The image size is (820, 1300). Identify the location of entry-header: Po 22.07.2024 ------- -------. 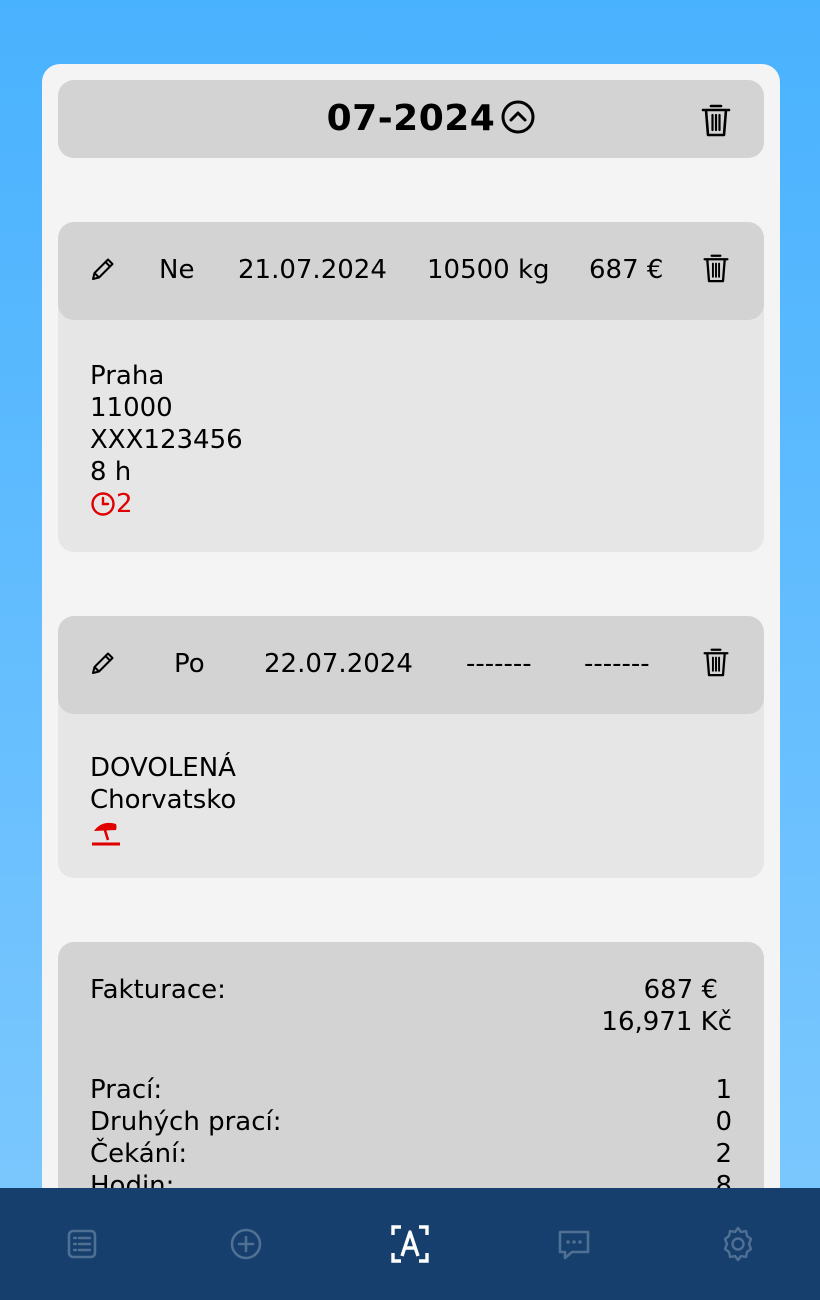
(411, 665).